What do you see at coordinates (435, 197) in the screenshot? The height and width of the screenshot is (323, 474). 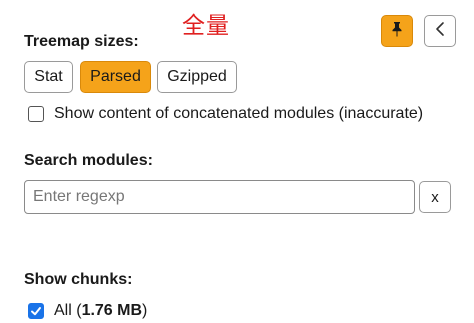 I see `clear-search-button: x` at bounding box center [435, 197].